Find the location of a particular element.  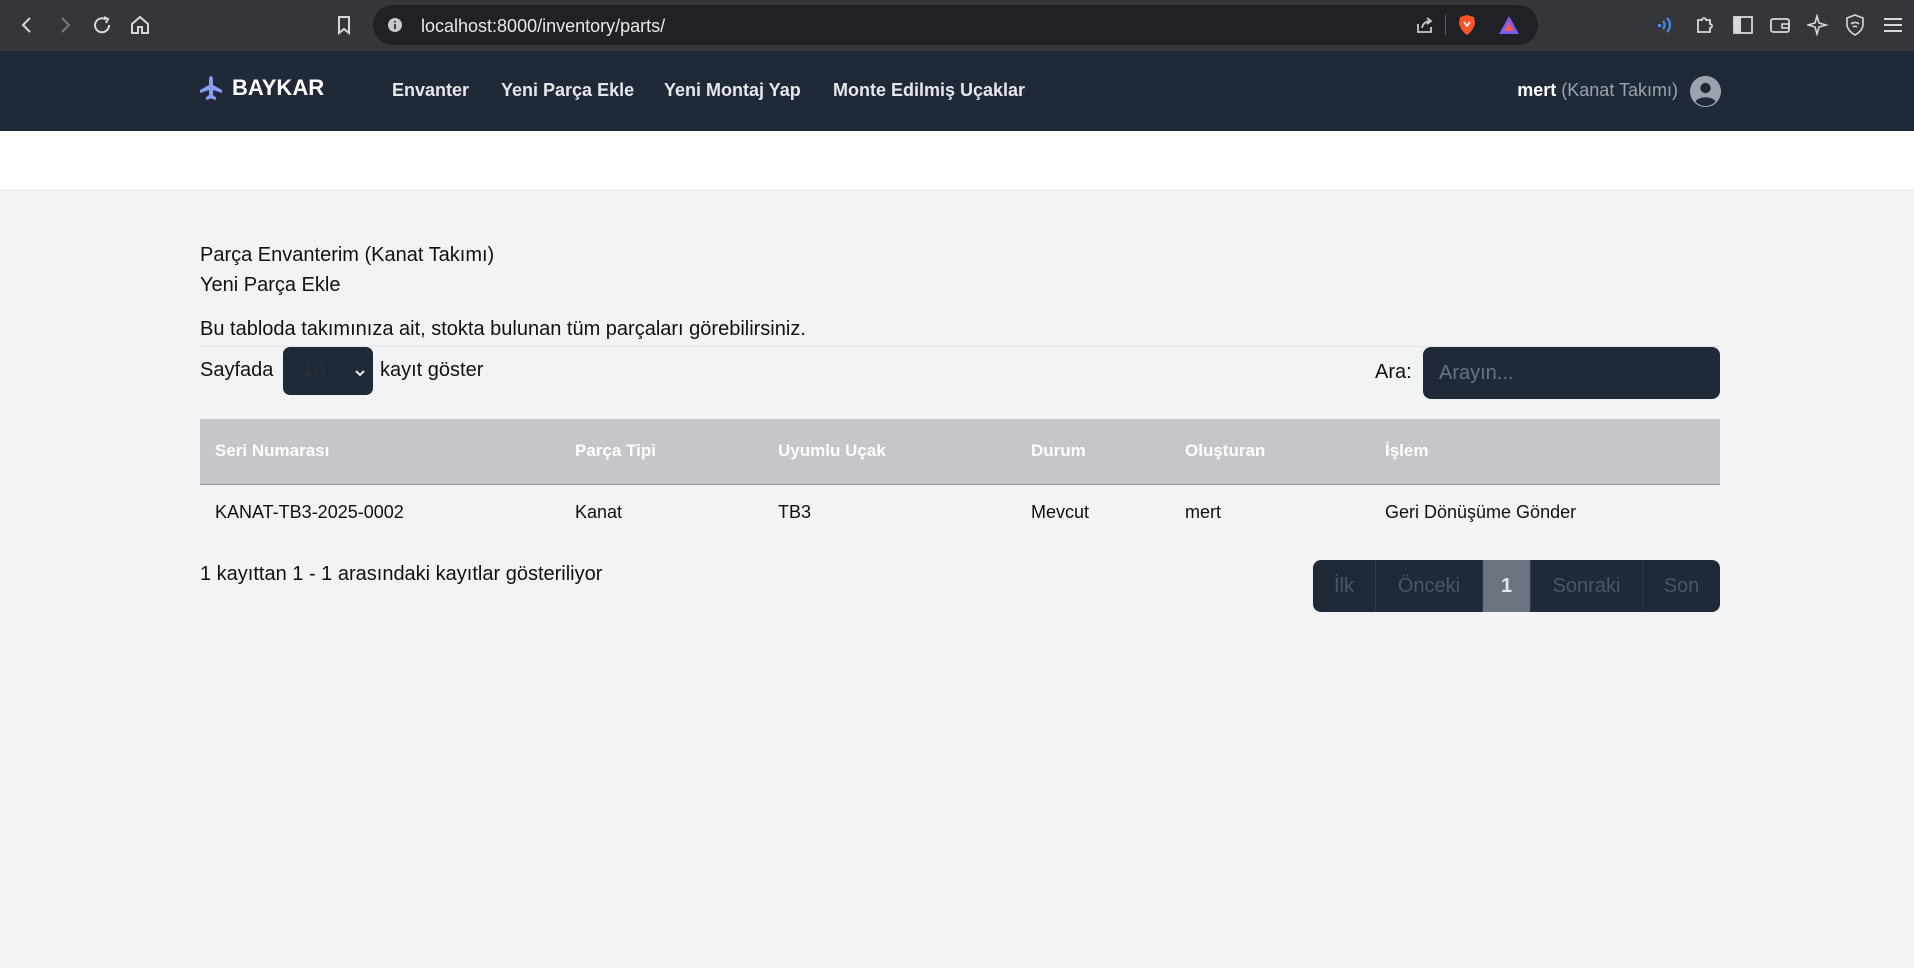

leo-ai-icon is located at coordinates (1818, 25).